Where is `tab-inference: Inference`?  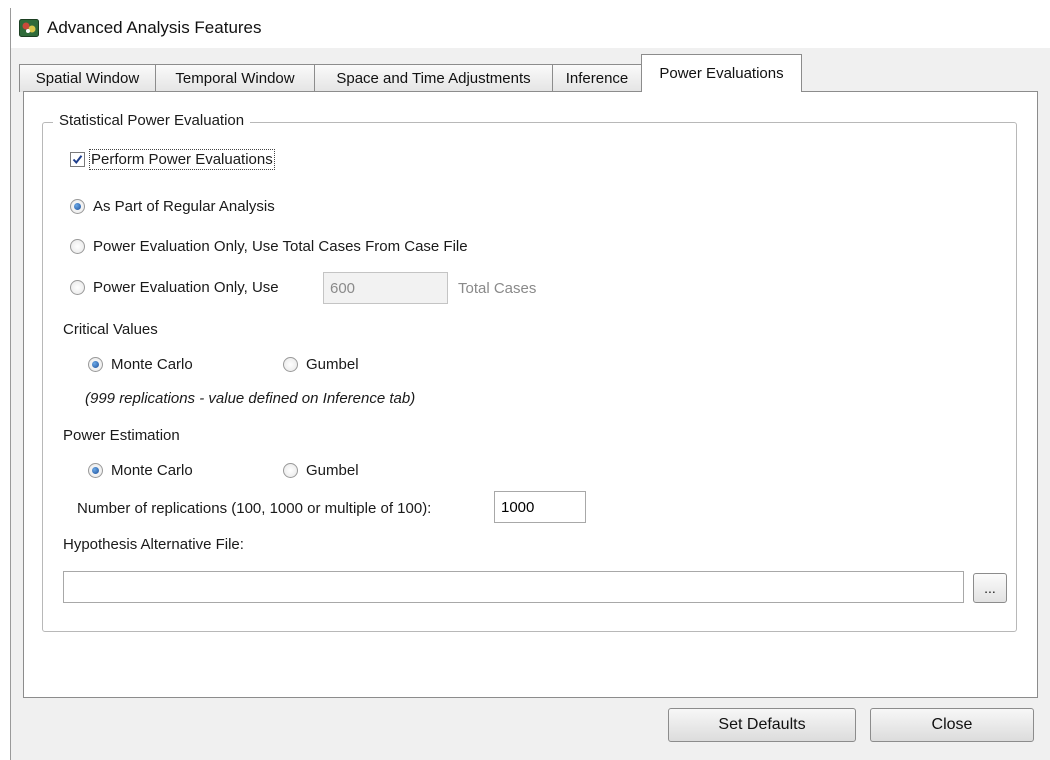
tab-inference: Inference is located at coordinates (597, 78).